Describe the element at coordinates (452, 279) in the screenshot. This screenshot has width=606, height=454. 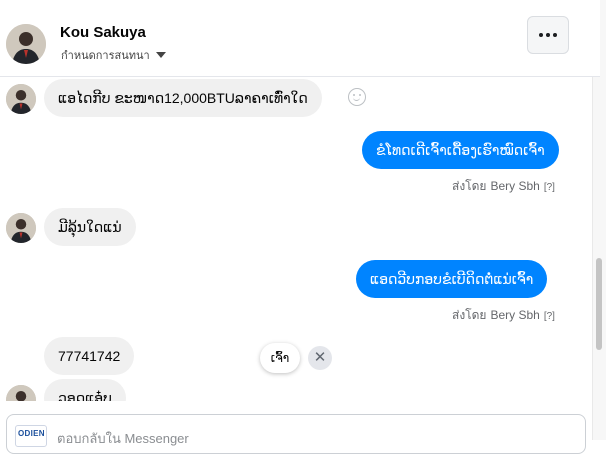
I see `outgoing-message-bubble: ແອດວີບກອບຂໍເບີດິດຕໍ່ແນ່ເຈົ້າ` at that location.